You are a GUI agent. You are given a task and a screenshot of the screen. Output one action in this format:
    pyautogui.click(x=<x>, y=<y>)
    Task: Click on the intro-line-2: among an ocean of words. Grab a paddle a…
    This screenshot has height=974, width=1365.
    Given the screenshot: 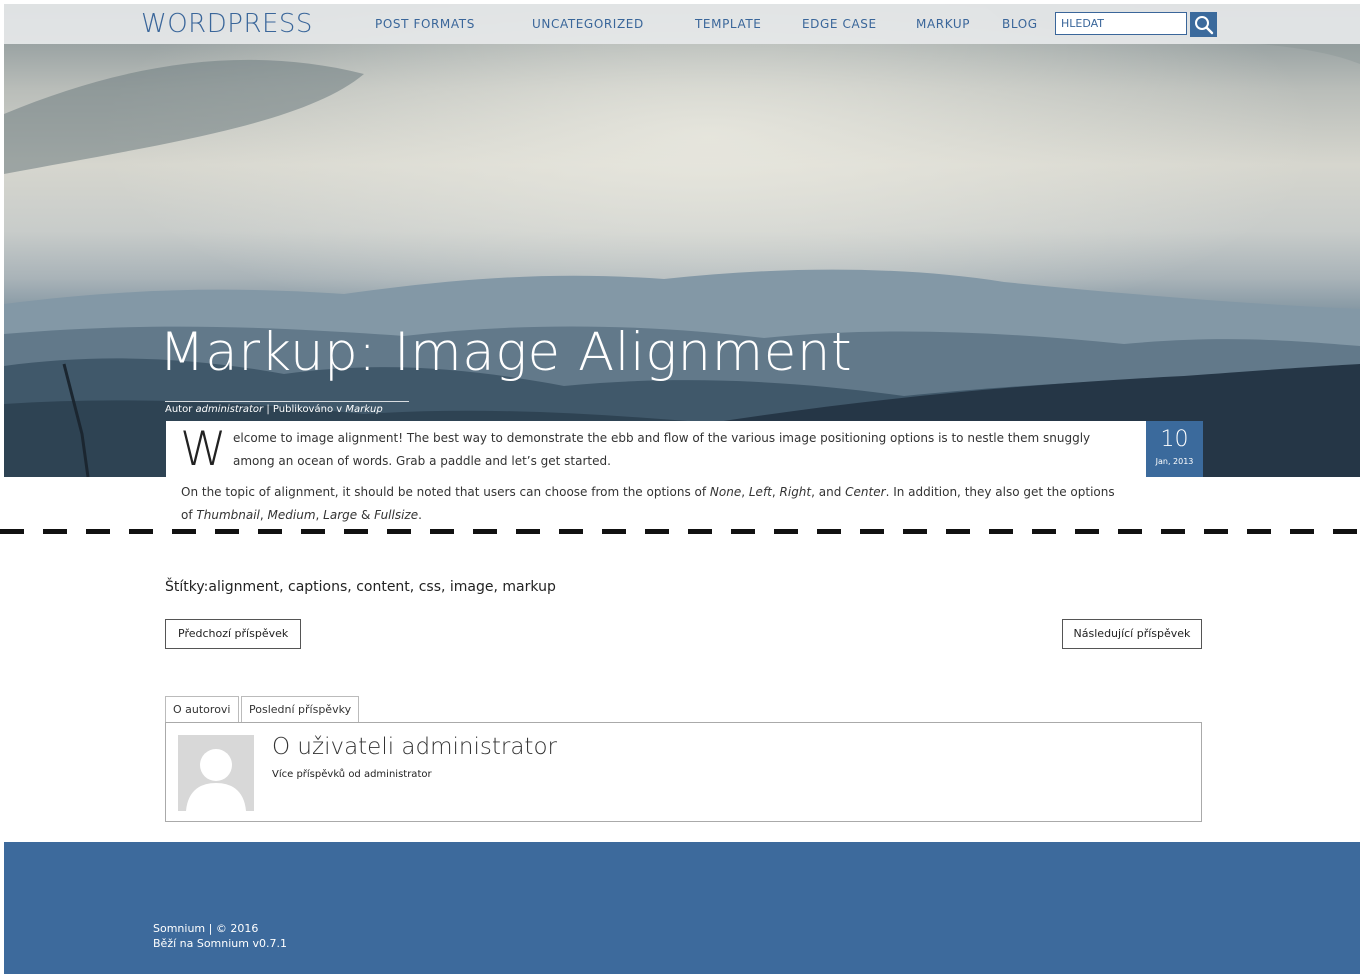 What is the action you would take?
    pyautogui.click(x=422, y=461)
    